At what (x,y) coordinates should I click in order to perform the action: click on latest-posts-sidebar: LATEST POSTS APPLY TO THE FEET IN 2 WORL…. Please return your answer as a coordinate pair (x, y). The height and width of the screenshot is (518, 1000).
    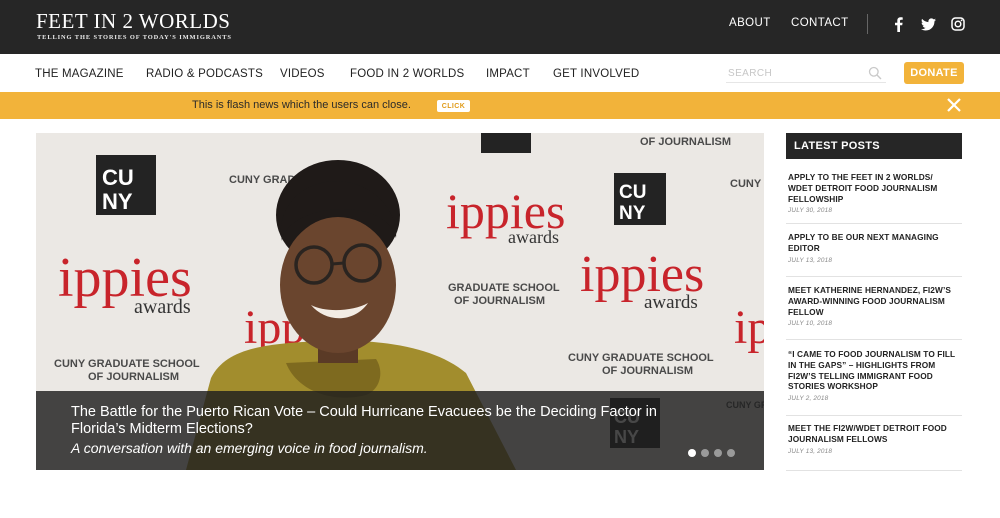
    Looking at the image, I should click on (874, 302).